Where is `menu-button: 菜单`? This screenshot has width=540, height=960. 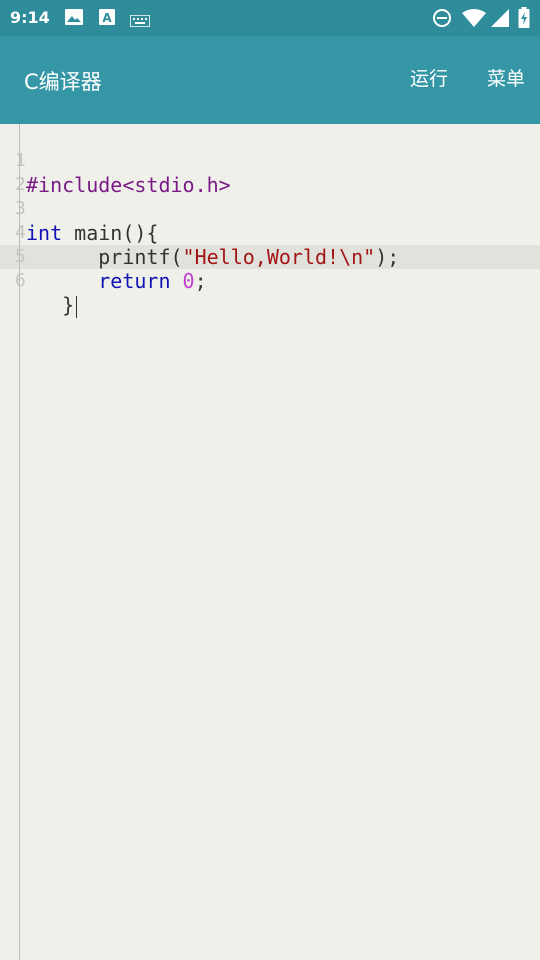 menu-button: 菜单 is located at coordinates (506, 77).